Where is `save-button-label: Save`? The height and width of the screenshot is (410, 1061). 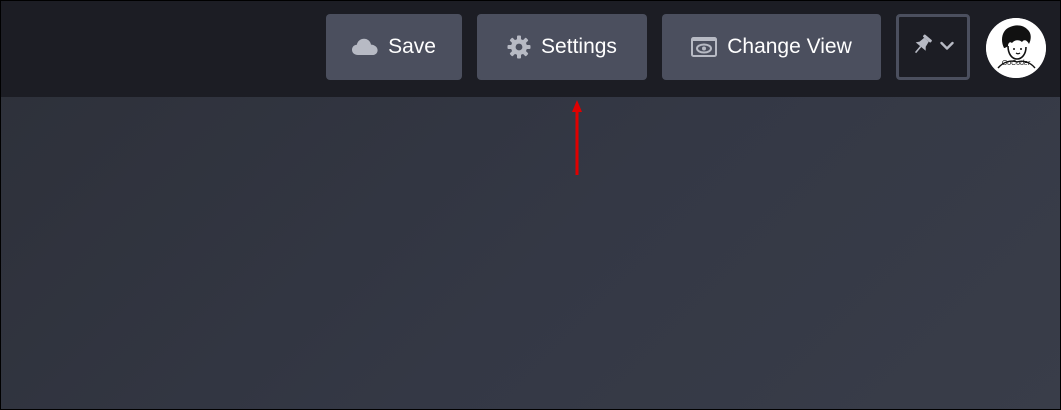 save-button-label: Save is located at coordinates (412, 46).